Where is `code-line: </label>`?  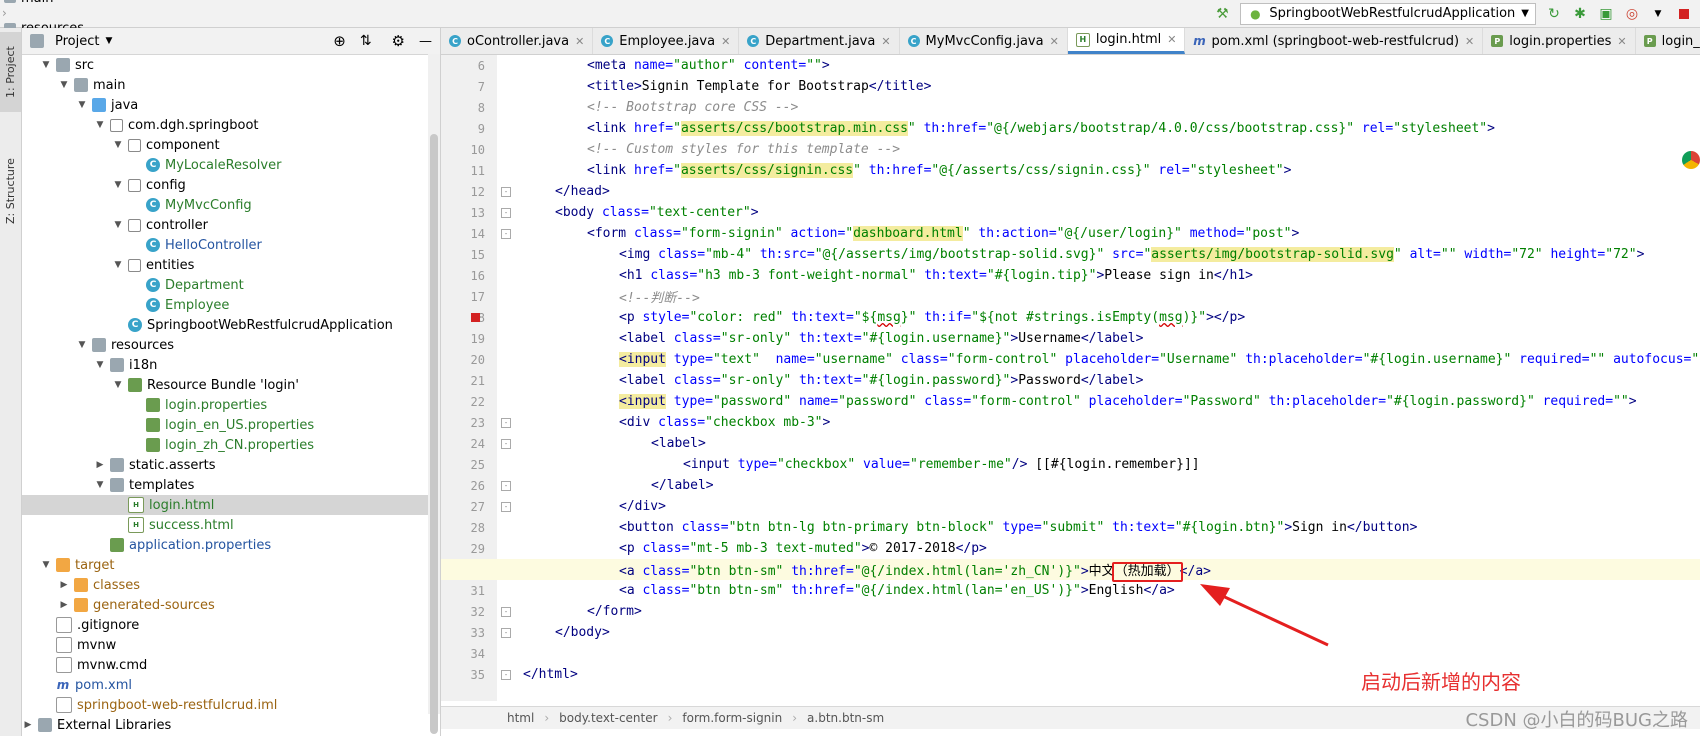 code-line: </label> is located at coordinates (1070, 485).